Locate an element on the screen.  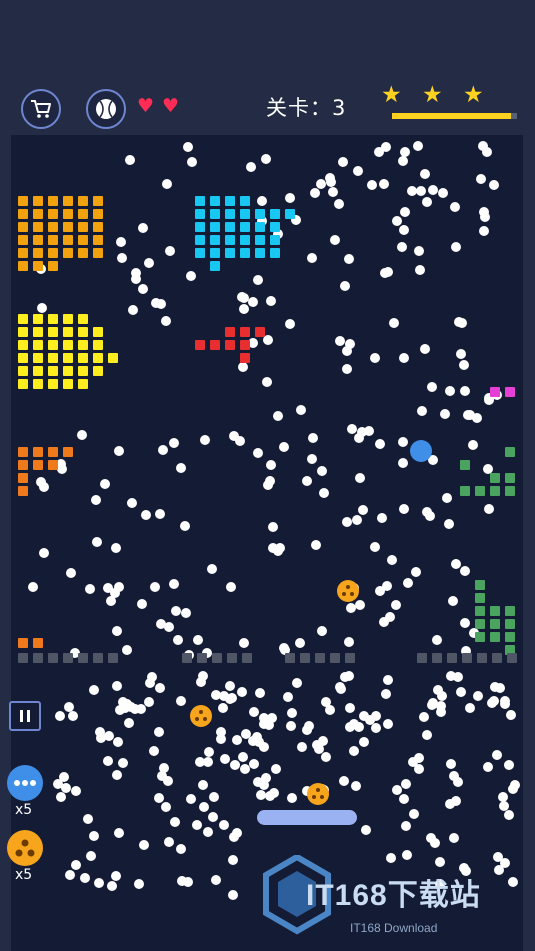
split-ball-button is located at coordinates (25, 848).